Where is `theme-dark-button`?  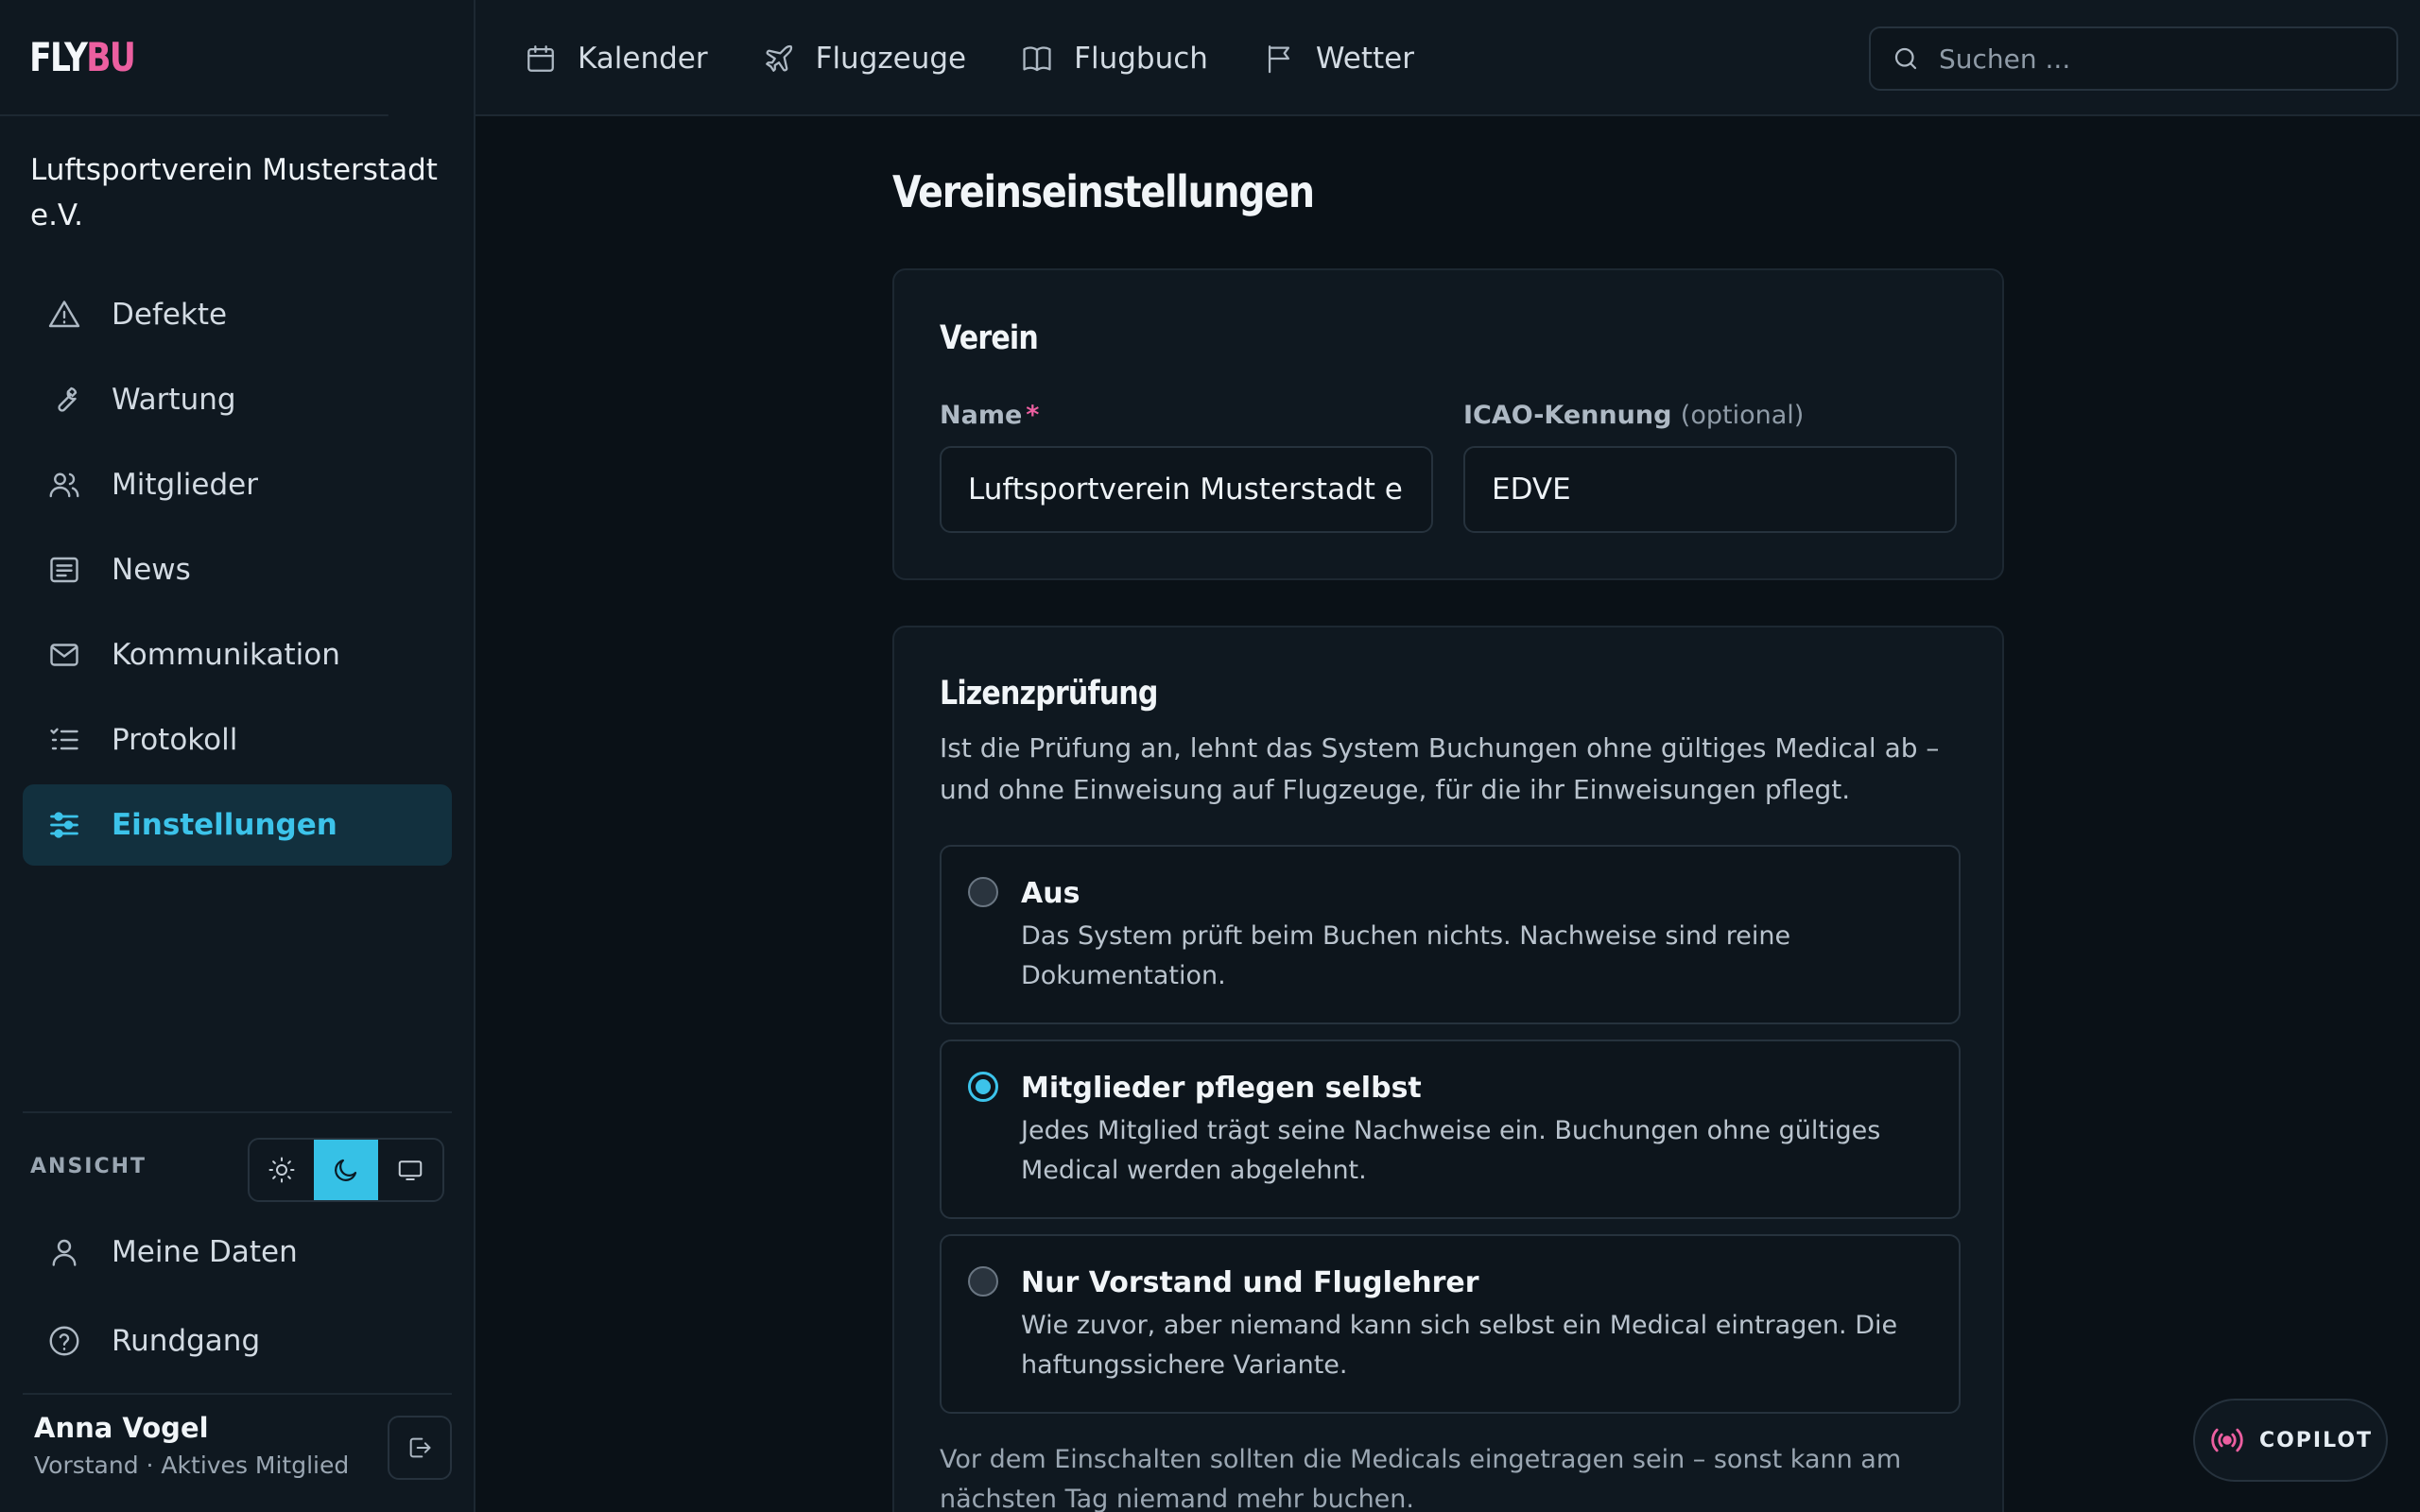
theme-dark-button is located at coordinates (346, 1170).